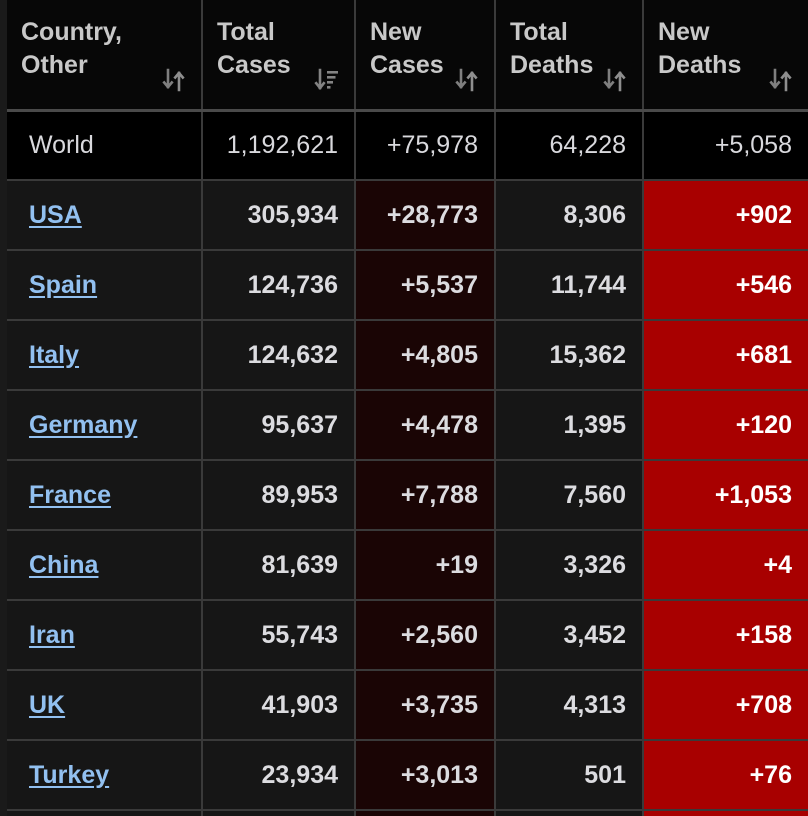 Image resolution: width=808 pixels, height=816 pixels. What do you see at coordinates (327, 80) in the screenshot?
I see `sort-amount-down-icon` at bounding box center [327, 80].